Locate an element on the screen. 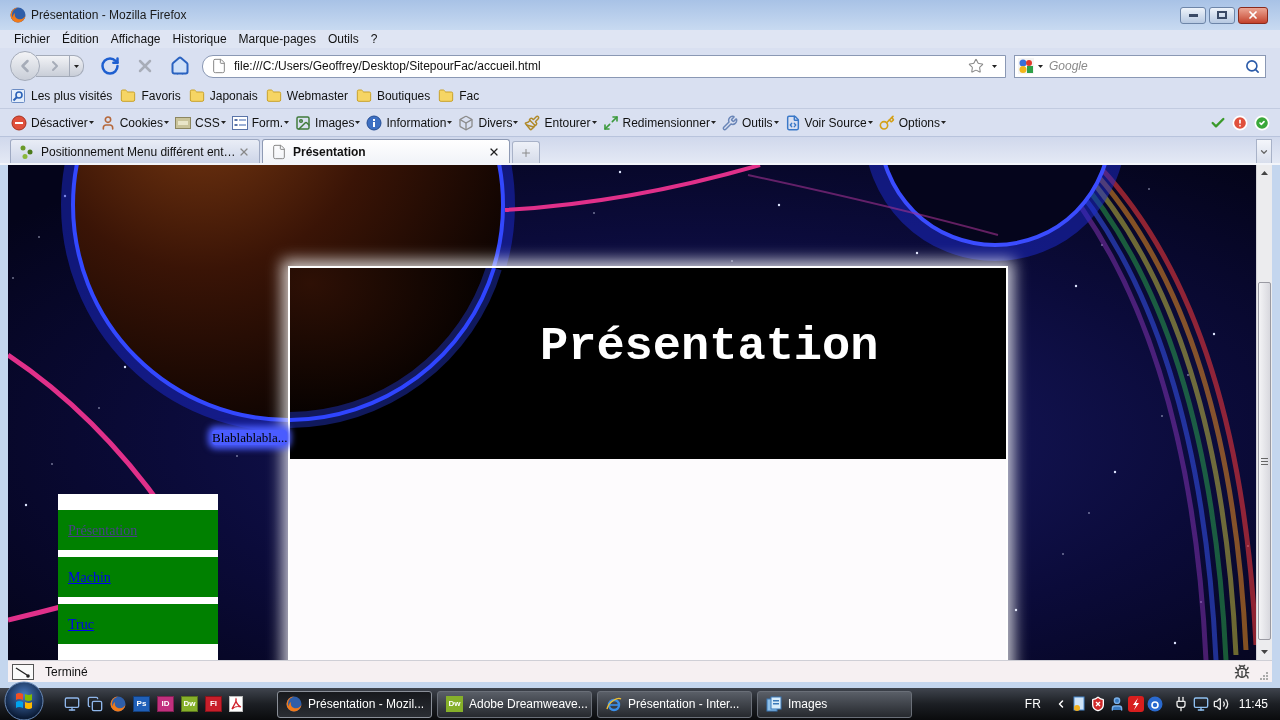 This screenshot has height=720, width=1280. resize-grip-icon is located at coordinates (1263, 675).